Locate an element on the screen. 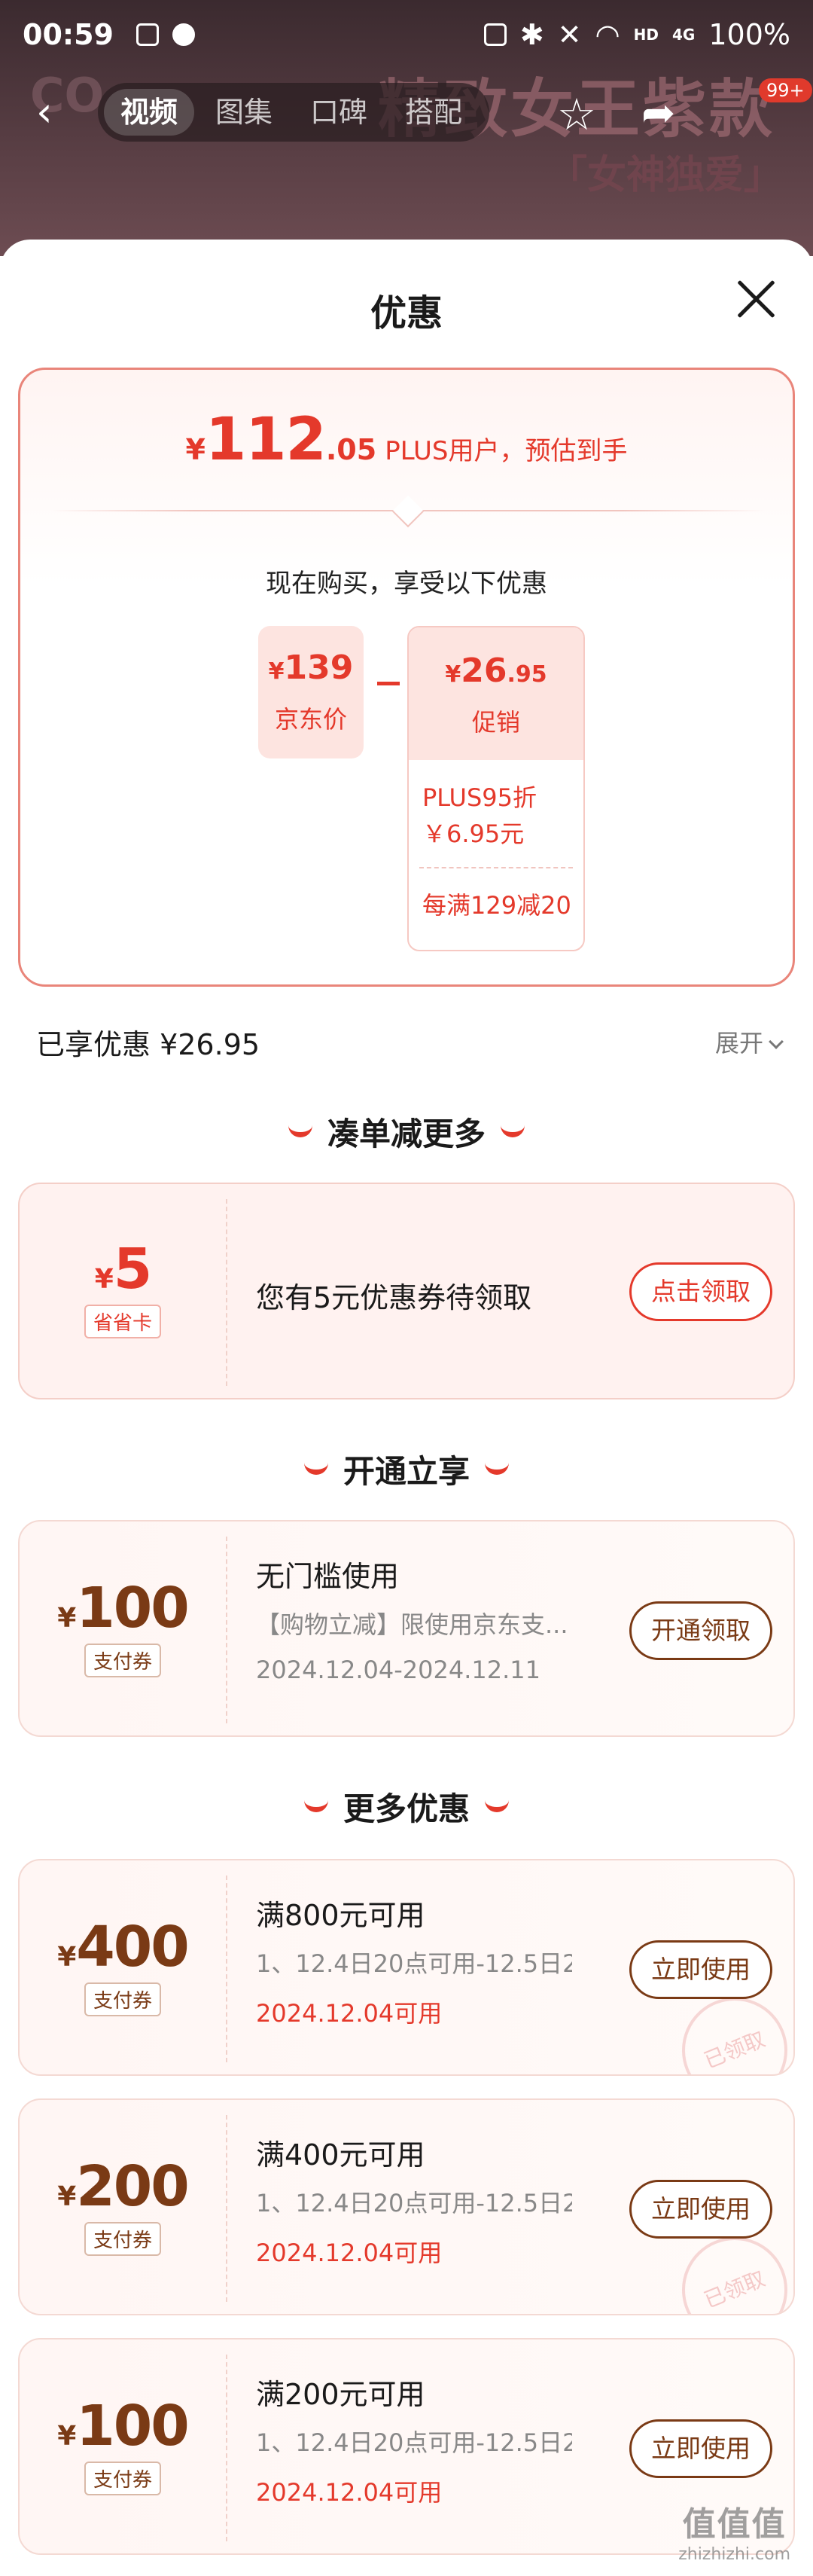 The height and width of the screenshot is (2576, 813). coupon-value: 5 is located at coordinates (132, 1270).